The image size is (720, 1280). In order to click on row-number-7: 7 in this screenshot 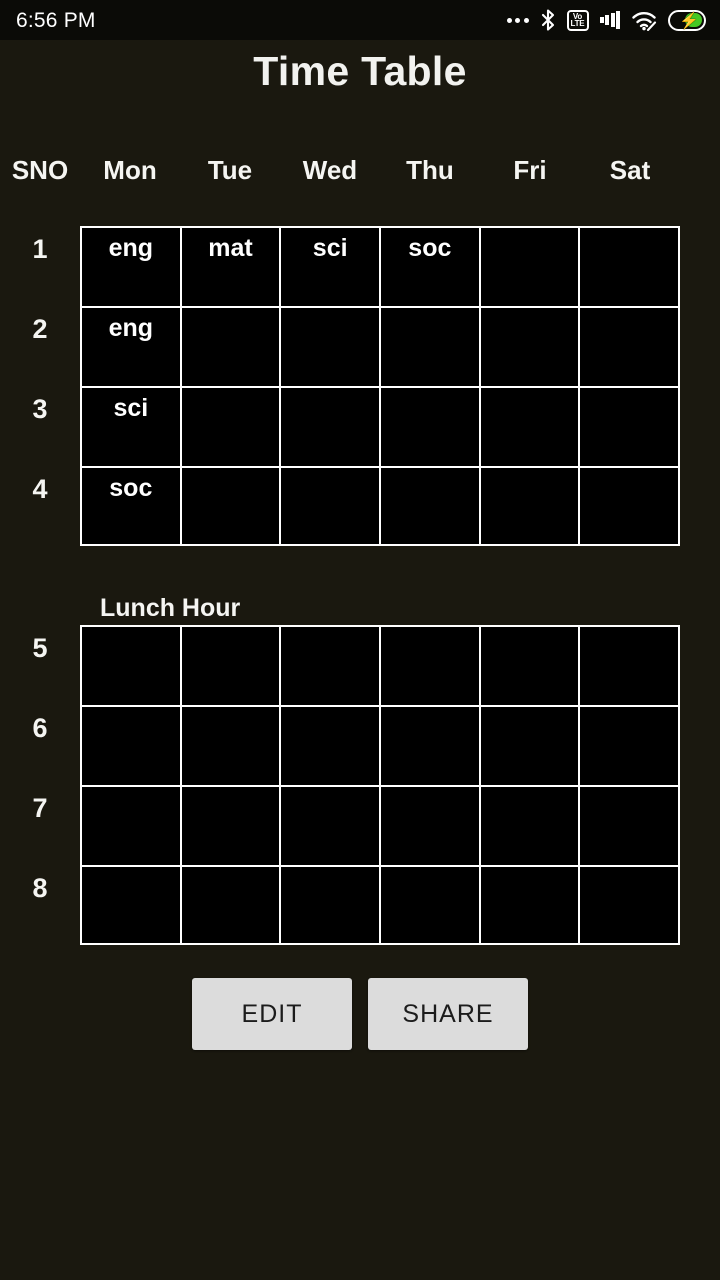, I will do `click(40, 808)`.